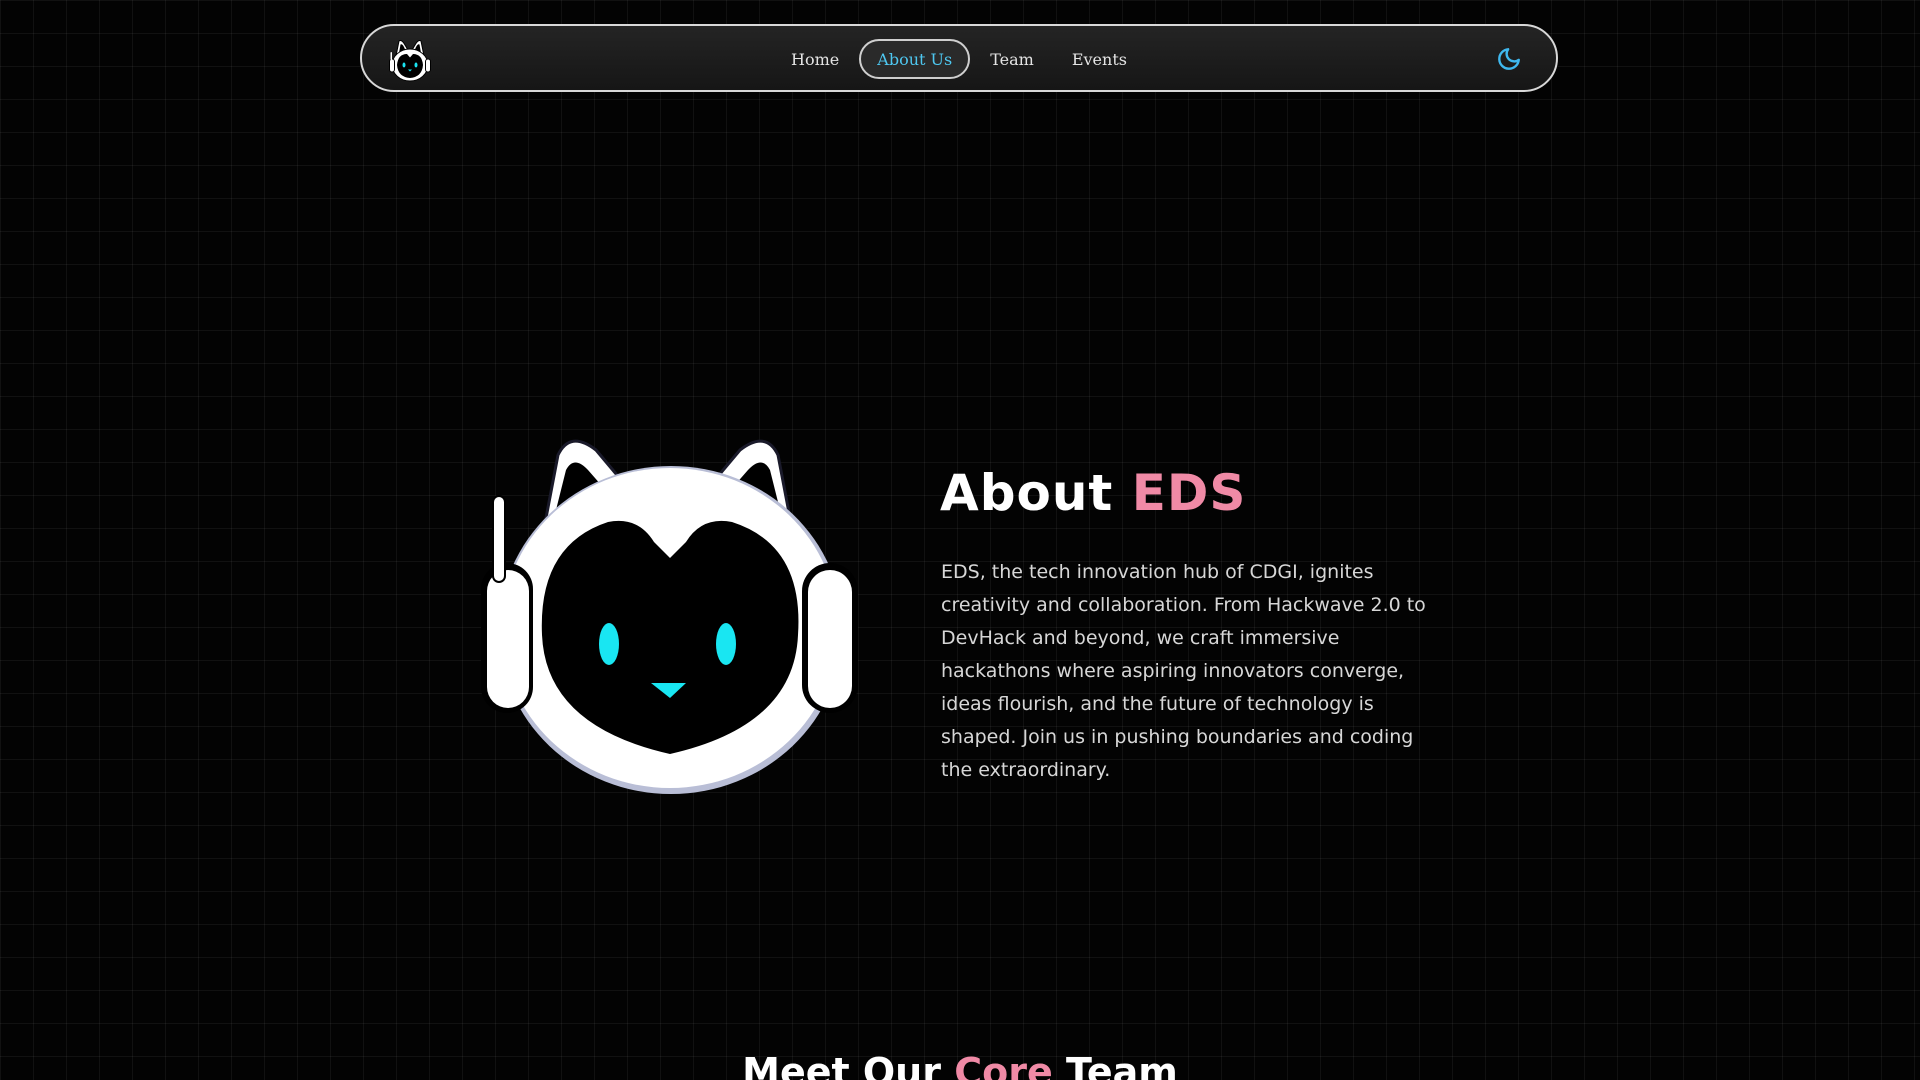 The image size is (1920, 1080). I want to click on nav-link-events: Events, so click(1099, 59).